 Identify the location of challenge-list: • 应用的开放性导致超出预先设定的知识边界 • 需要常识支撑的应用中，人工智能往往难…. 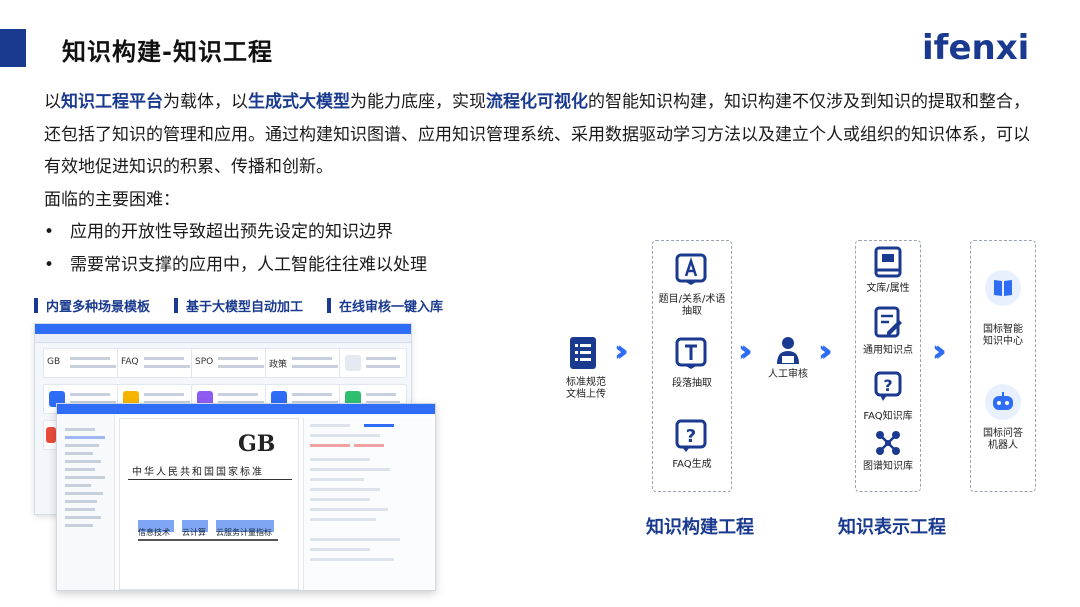
(235, 249).